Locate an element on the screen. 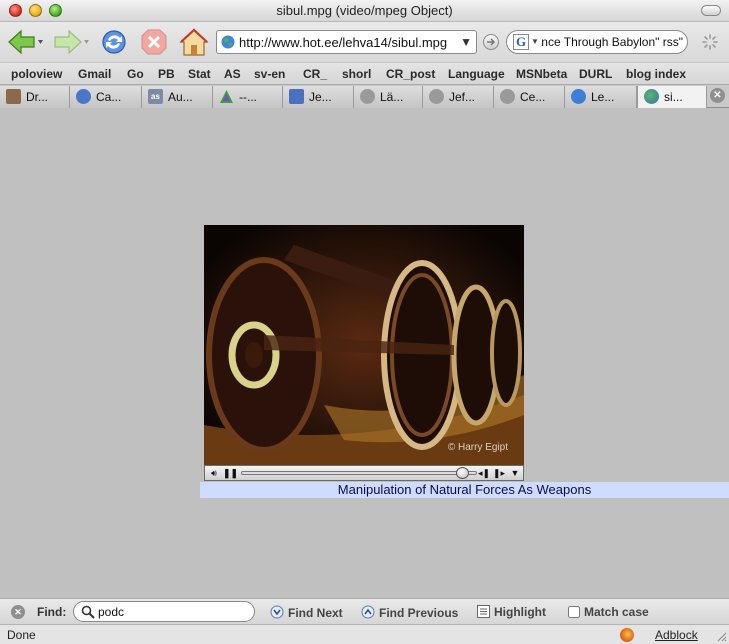 This screenshot has width=729, height=644. volume-icon: 🔊︎ is located at coordinates (214, 473).